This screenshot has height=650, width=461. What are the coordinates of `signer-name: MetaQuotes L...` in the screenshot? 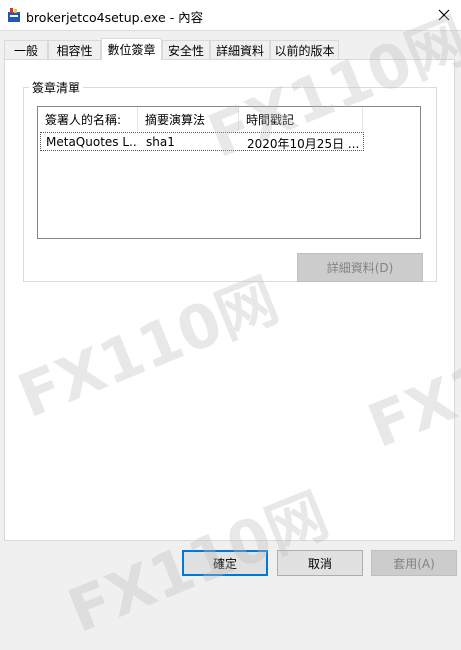 It's located at (92, 142).